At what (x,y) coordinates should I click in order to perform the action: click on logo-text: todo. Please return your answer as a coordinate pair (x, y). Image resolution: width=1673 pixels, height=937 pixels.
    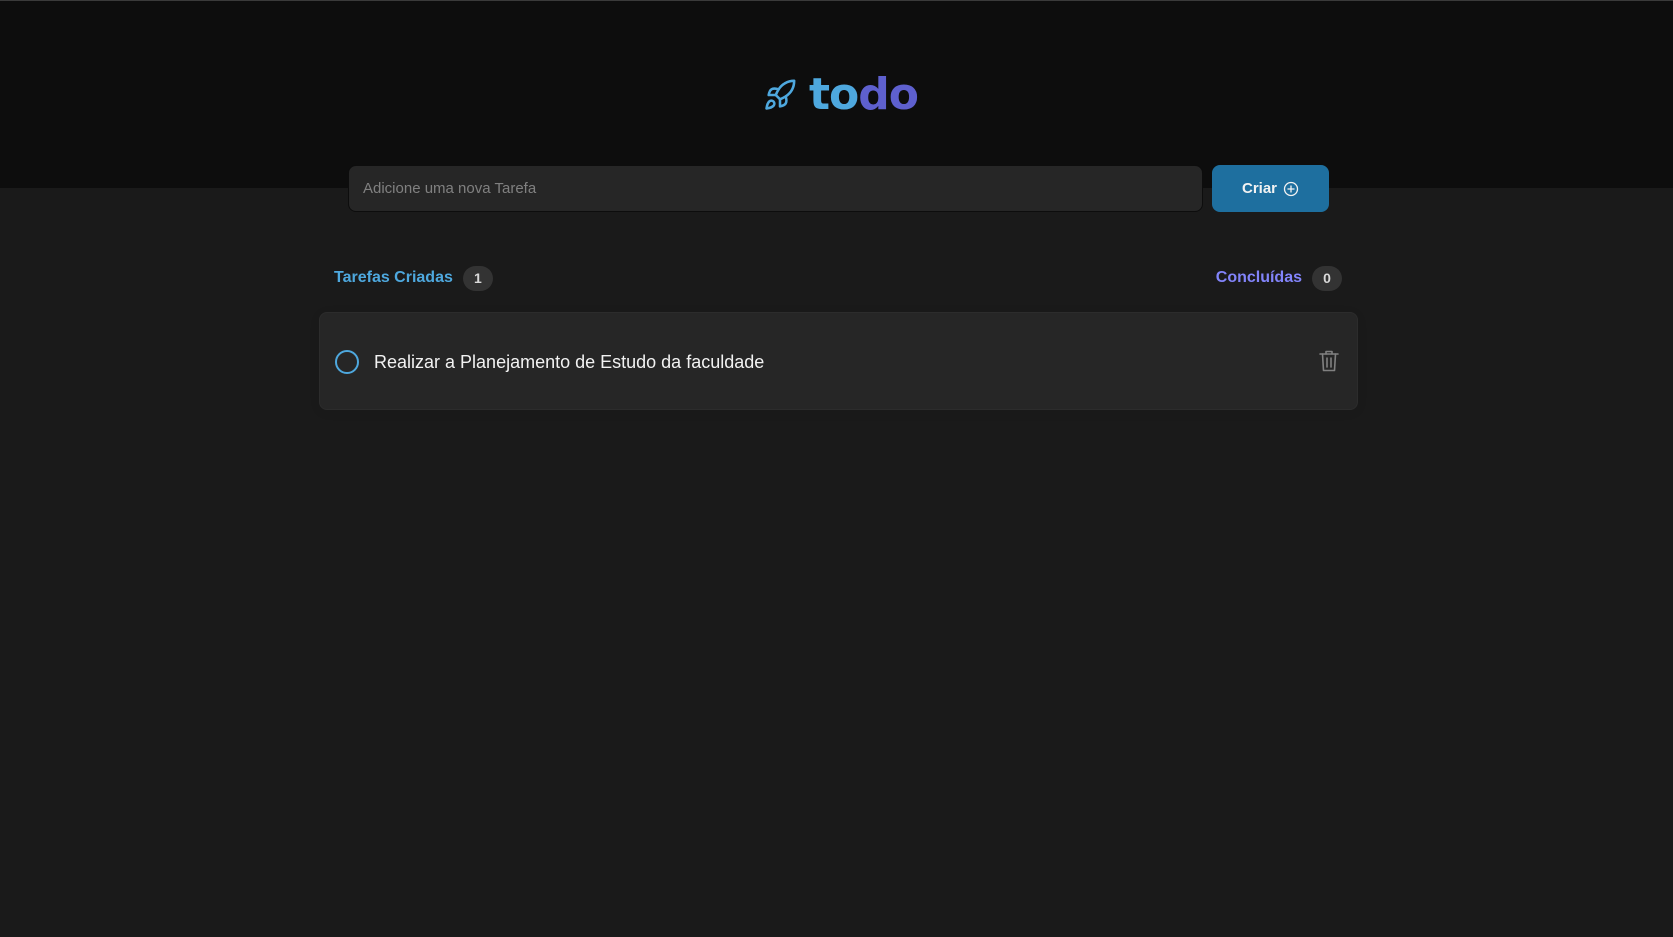
    Looking at the image, I should click on (864, 95).